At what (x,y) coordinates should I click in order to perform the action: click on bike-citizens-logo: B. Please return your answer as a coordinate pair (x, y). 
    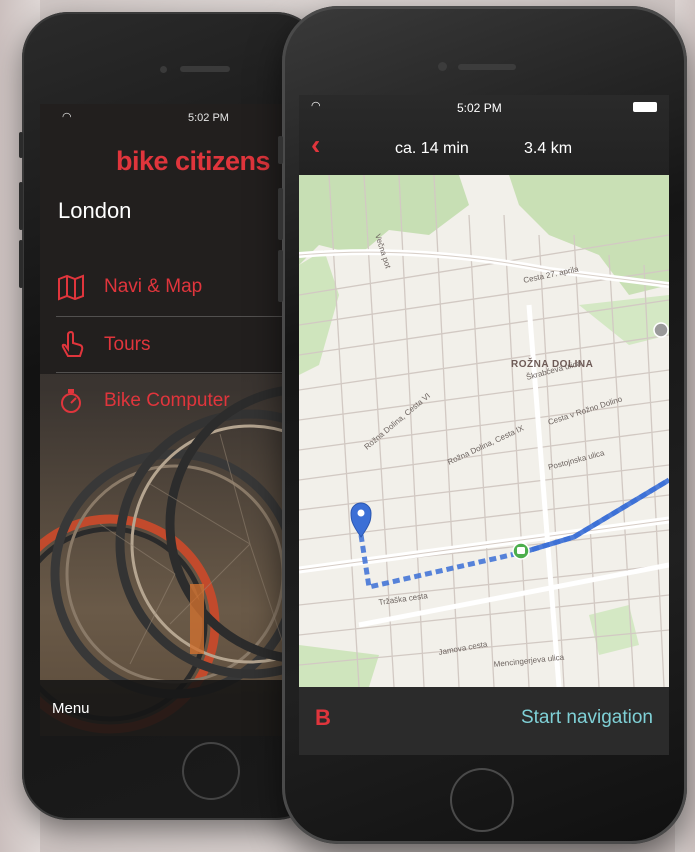
    Looking at the image, I should click on (323, 717).